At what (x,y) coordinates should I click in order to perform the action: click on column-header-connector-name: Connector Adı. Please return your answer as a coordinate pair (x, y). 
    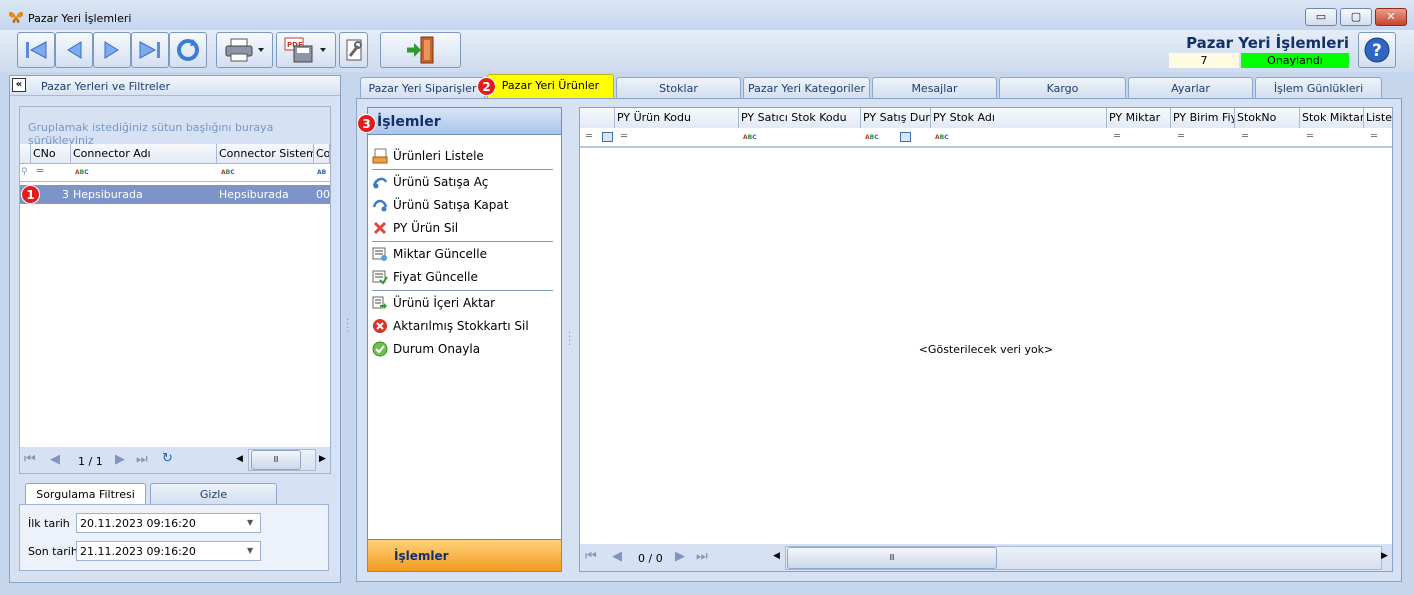
    Looking at the image, I should click on (144, 154).